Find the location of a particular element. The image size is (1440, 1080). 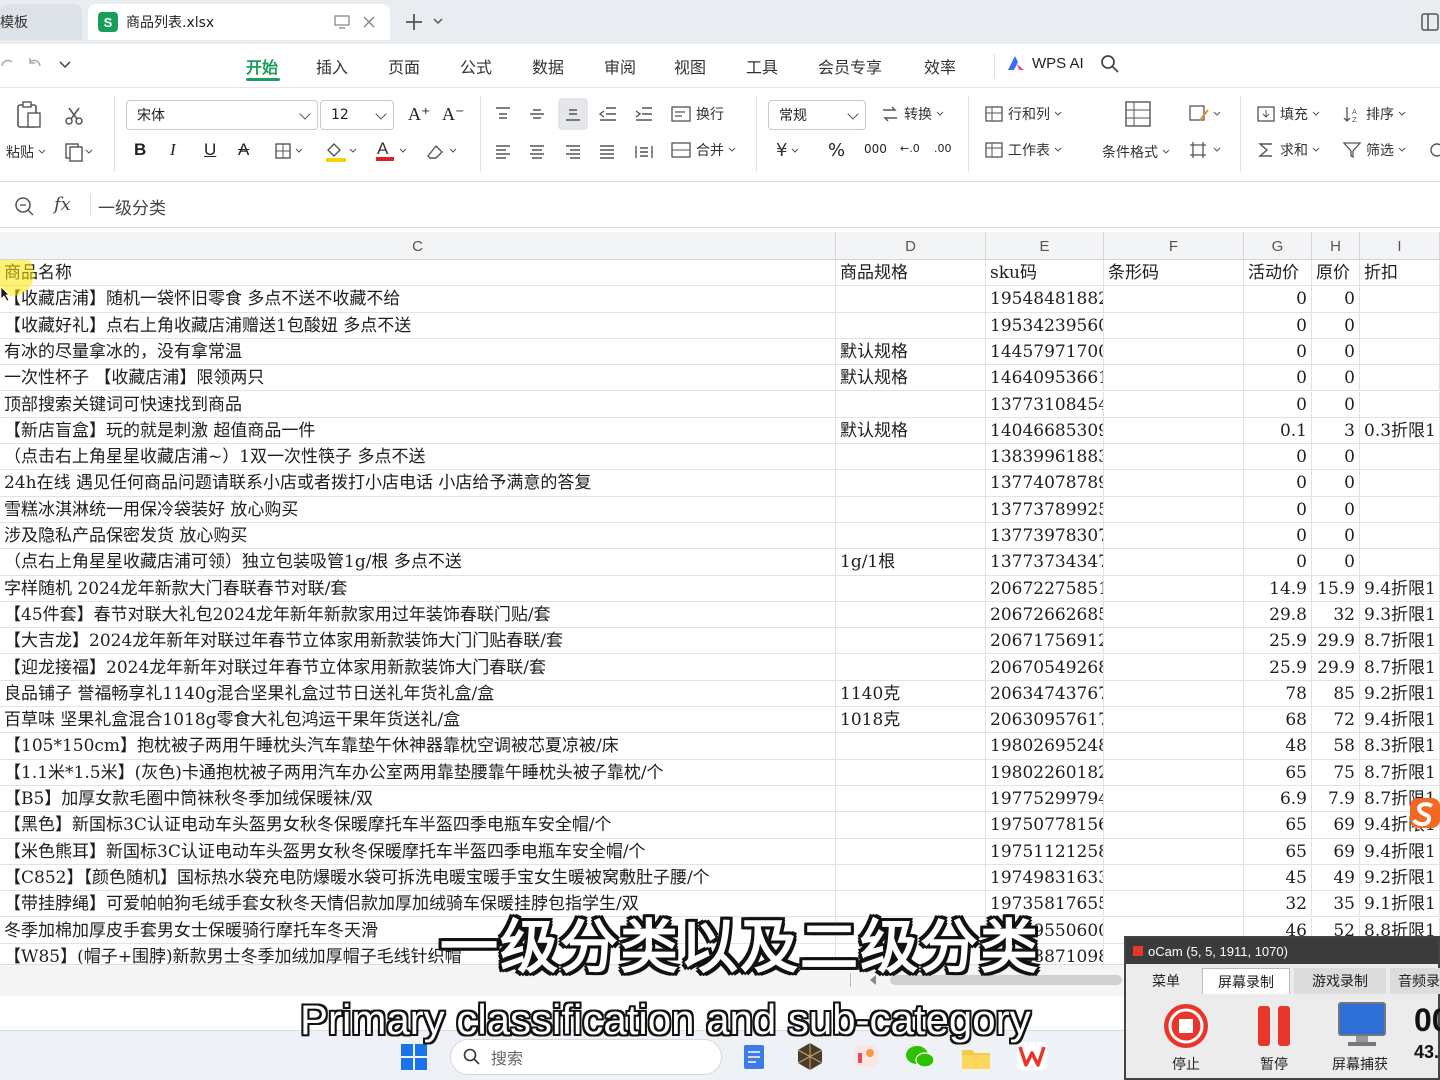

ribbon-tab-formula: 公式 is located at coordinates (476, 66).